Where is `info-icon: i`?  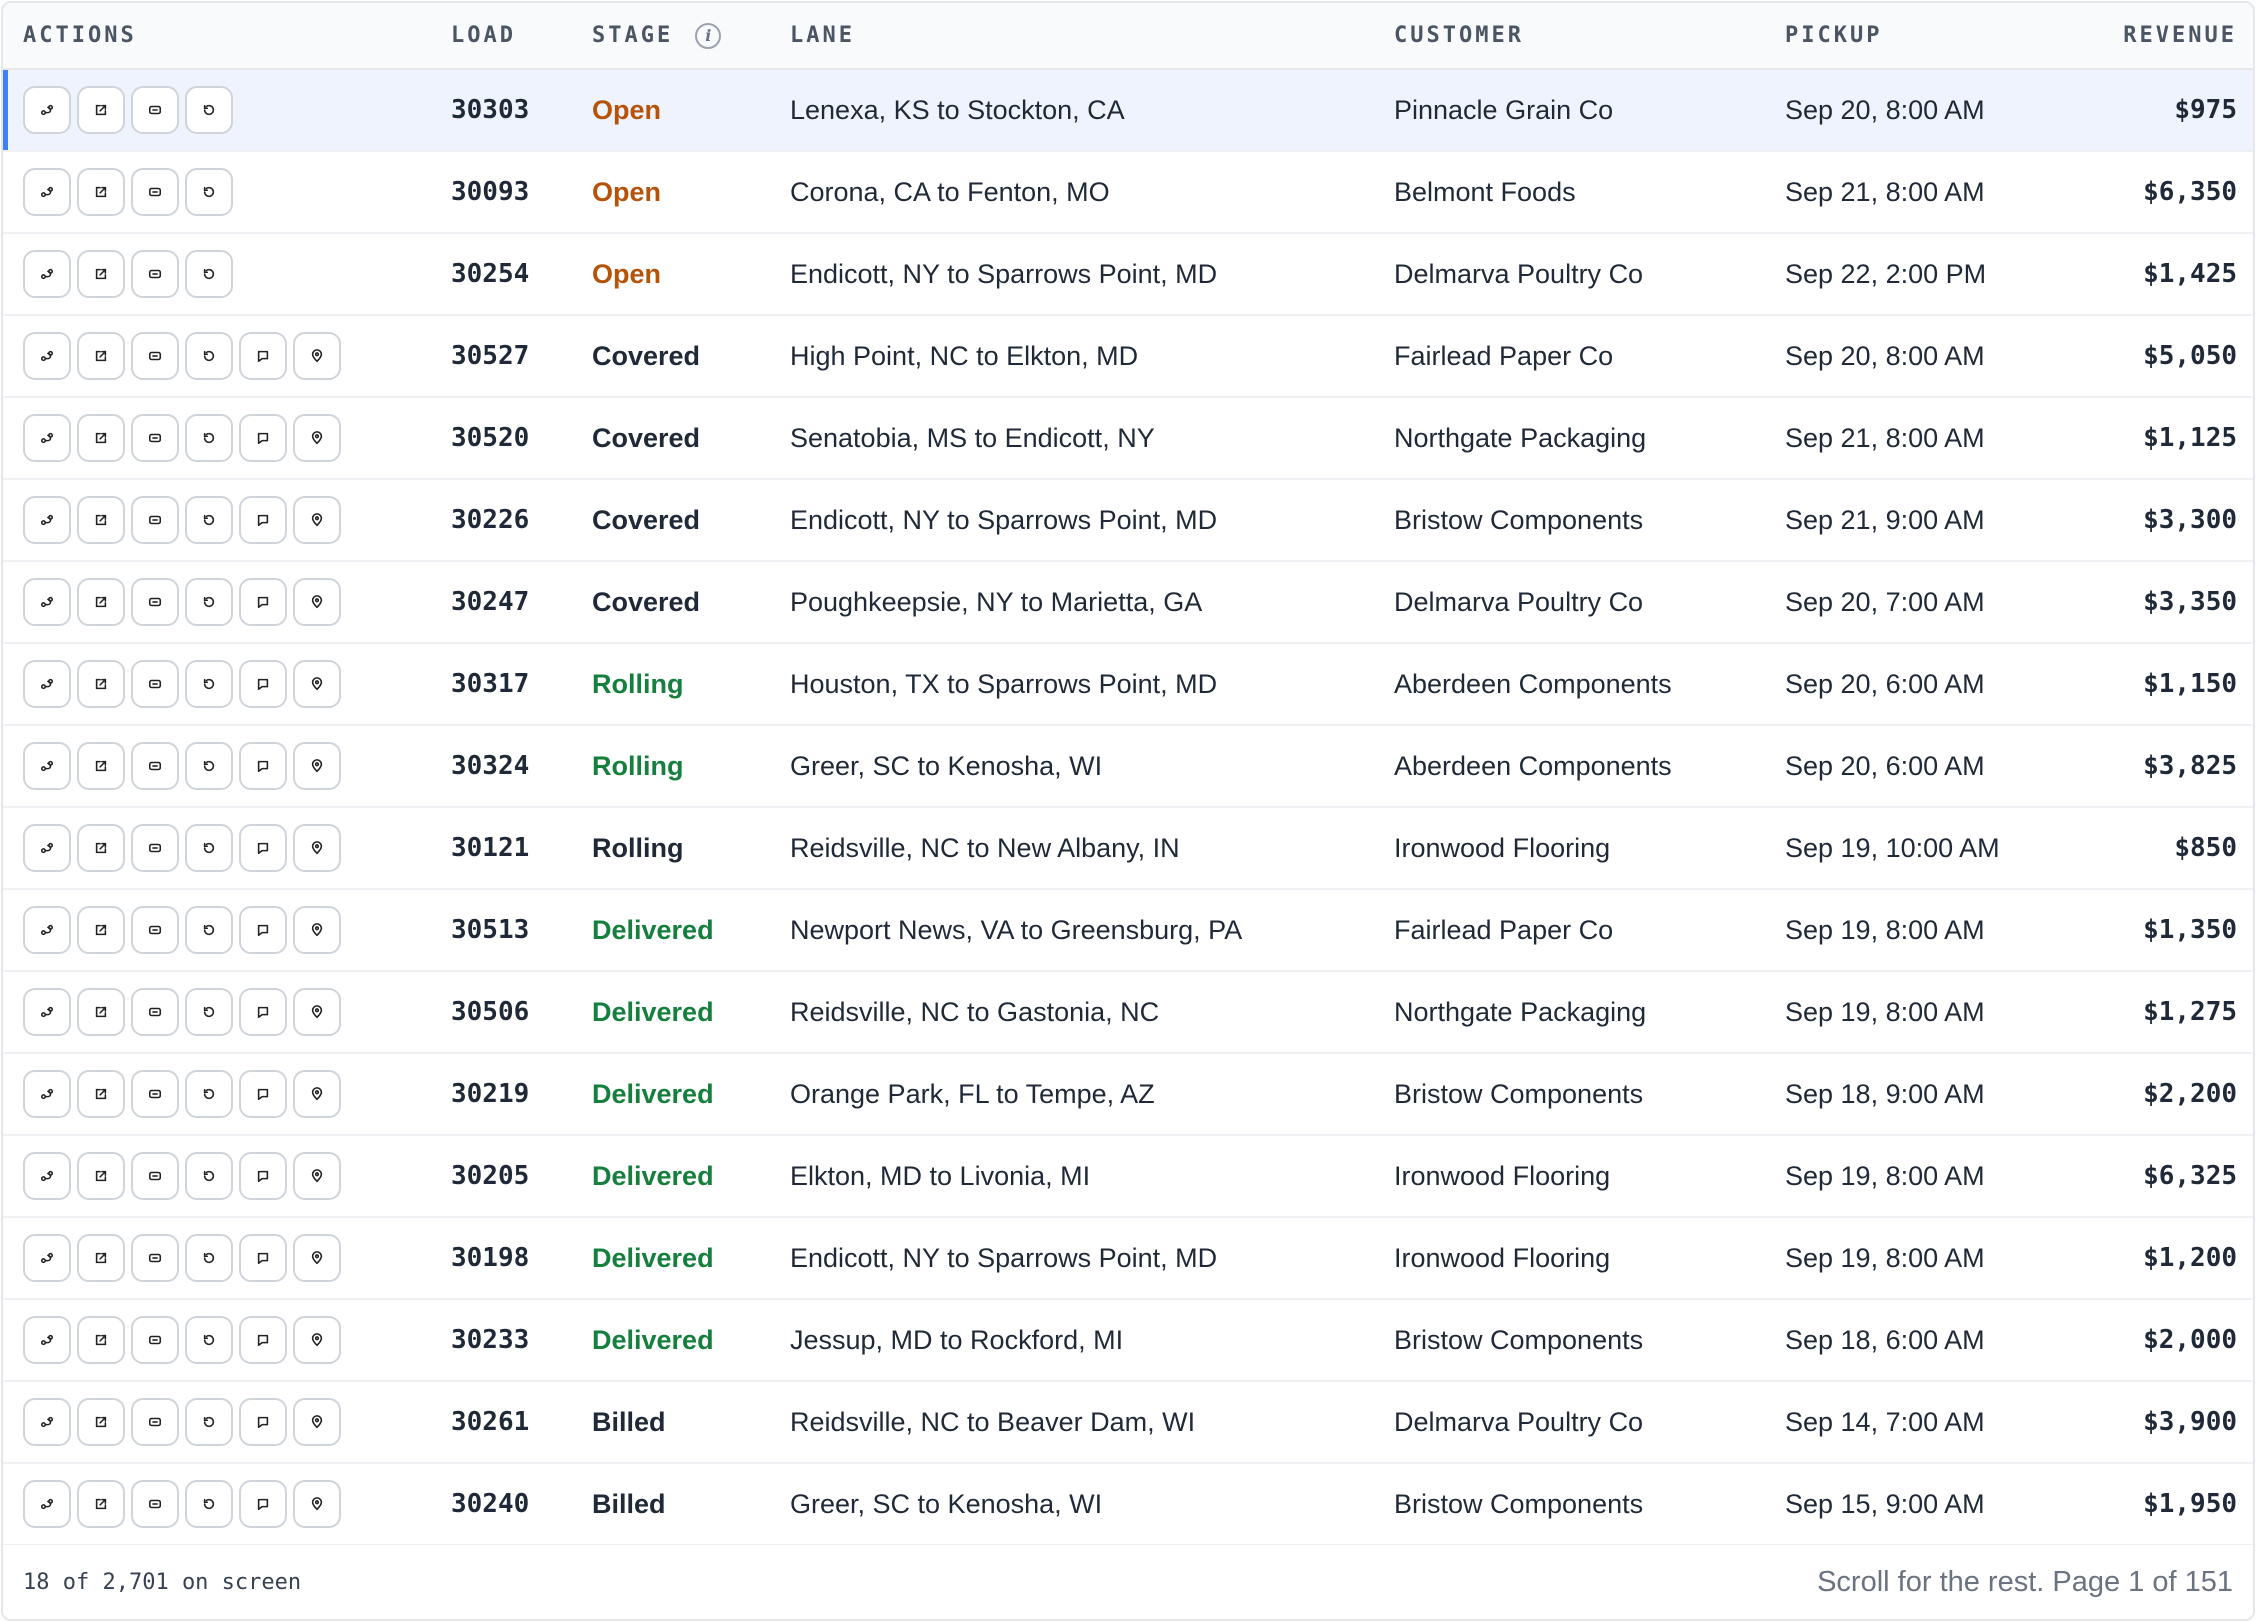 info-icon: i is located at coordinates (708, 35).